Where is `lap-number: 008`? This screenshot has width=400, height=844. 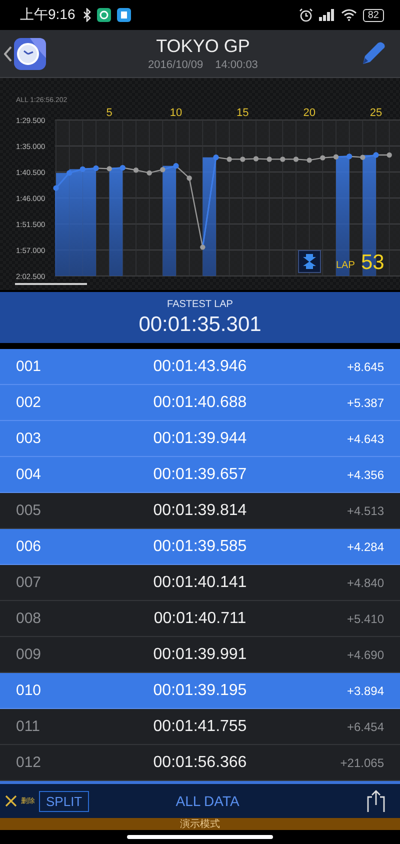
lap-number: 008 is located at coordinates (29, 618).